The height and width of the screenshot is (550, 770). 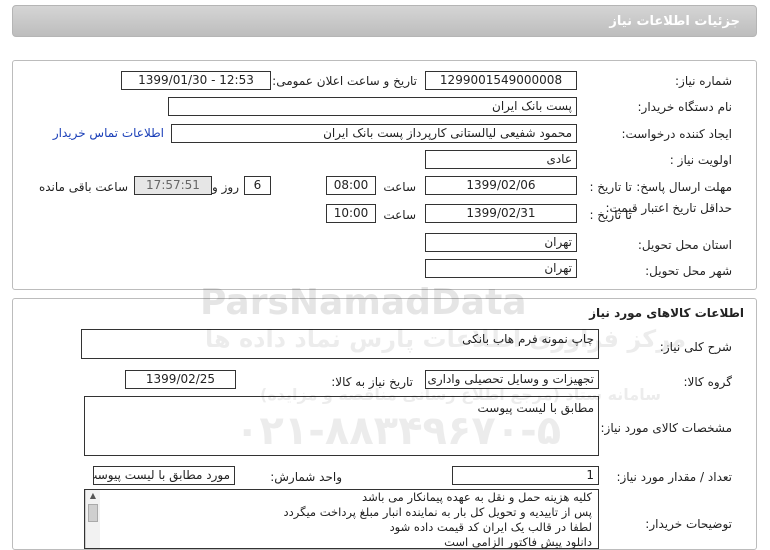 What do you see at coordinates (708, 382) in the screenshot?
I see `goods-group-label: گروه کالا:` at bounding box center [708, 382].